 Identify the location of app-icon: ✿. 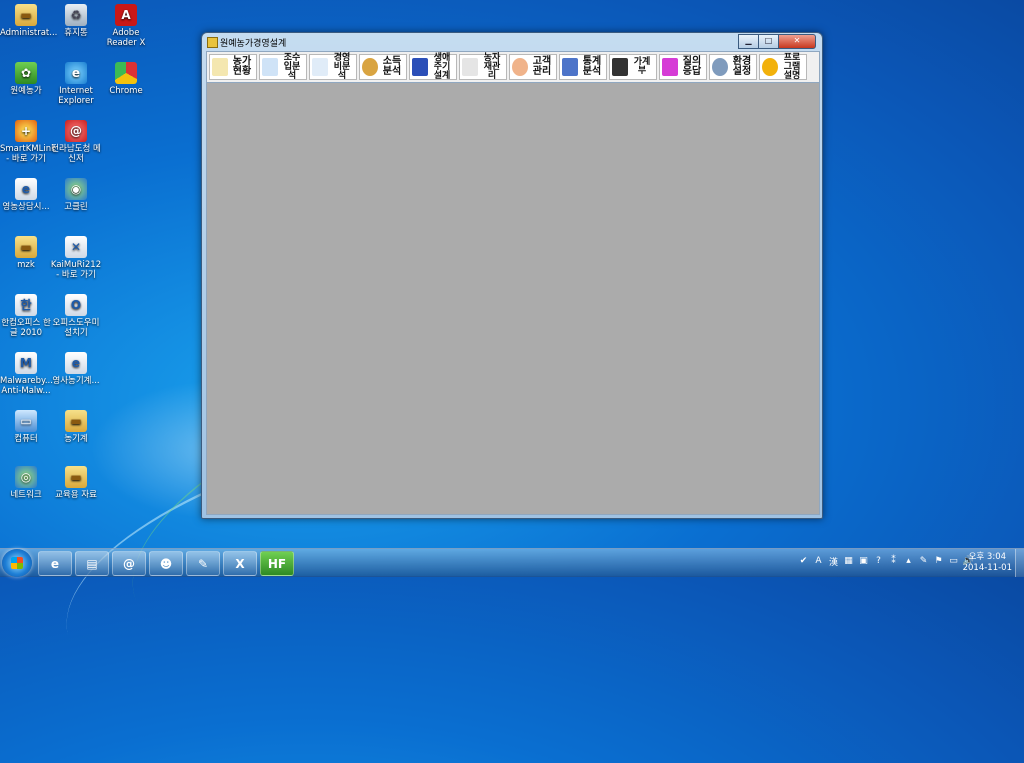
(26, 73).